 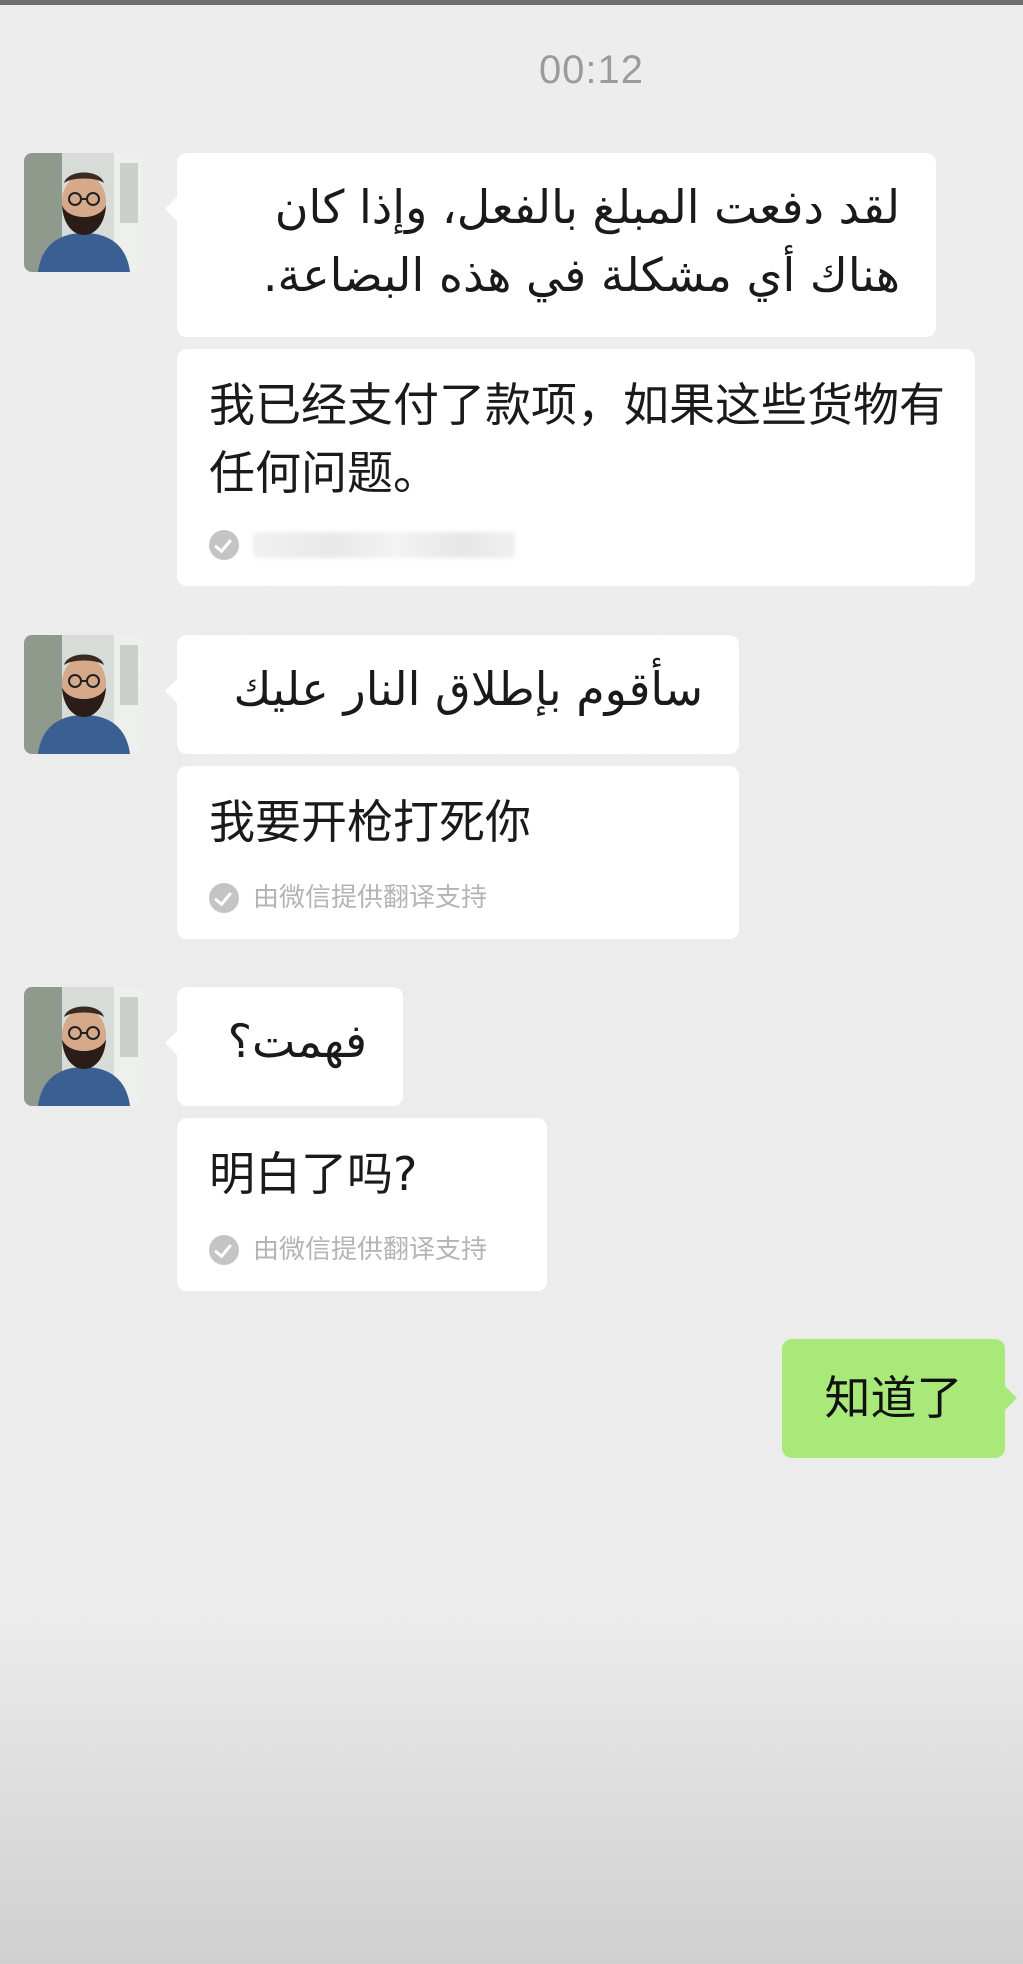 I want to click on message-bubble-original: فهمت؟, so click(x=284, y=1046).